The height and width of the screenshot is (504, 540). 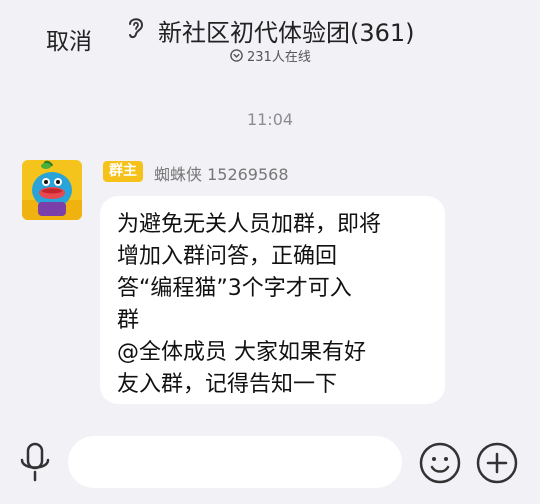 I want to click on online-count: 231人在线, so click(x=270, y=55).